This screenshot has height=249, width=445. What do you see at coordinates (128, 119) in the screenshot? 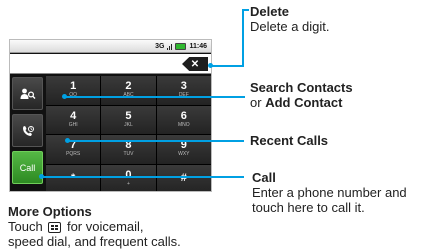
I see `key-5: 5 JKL` at bounding box center [128, 119].